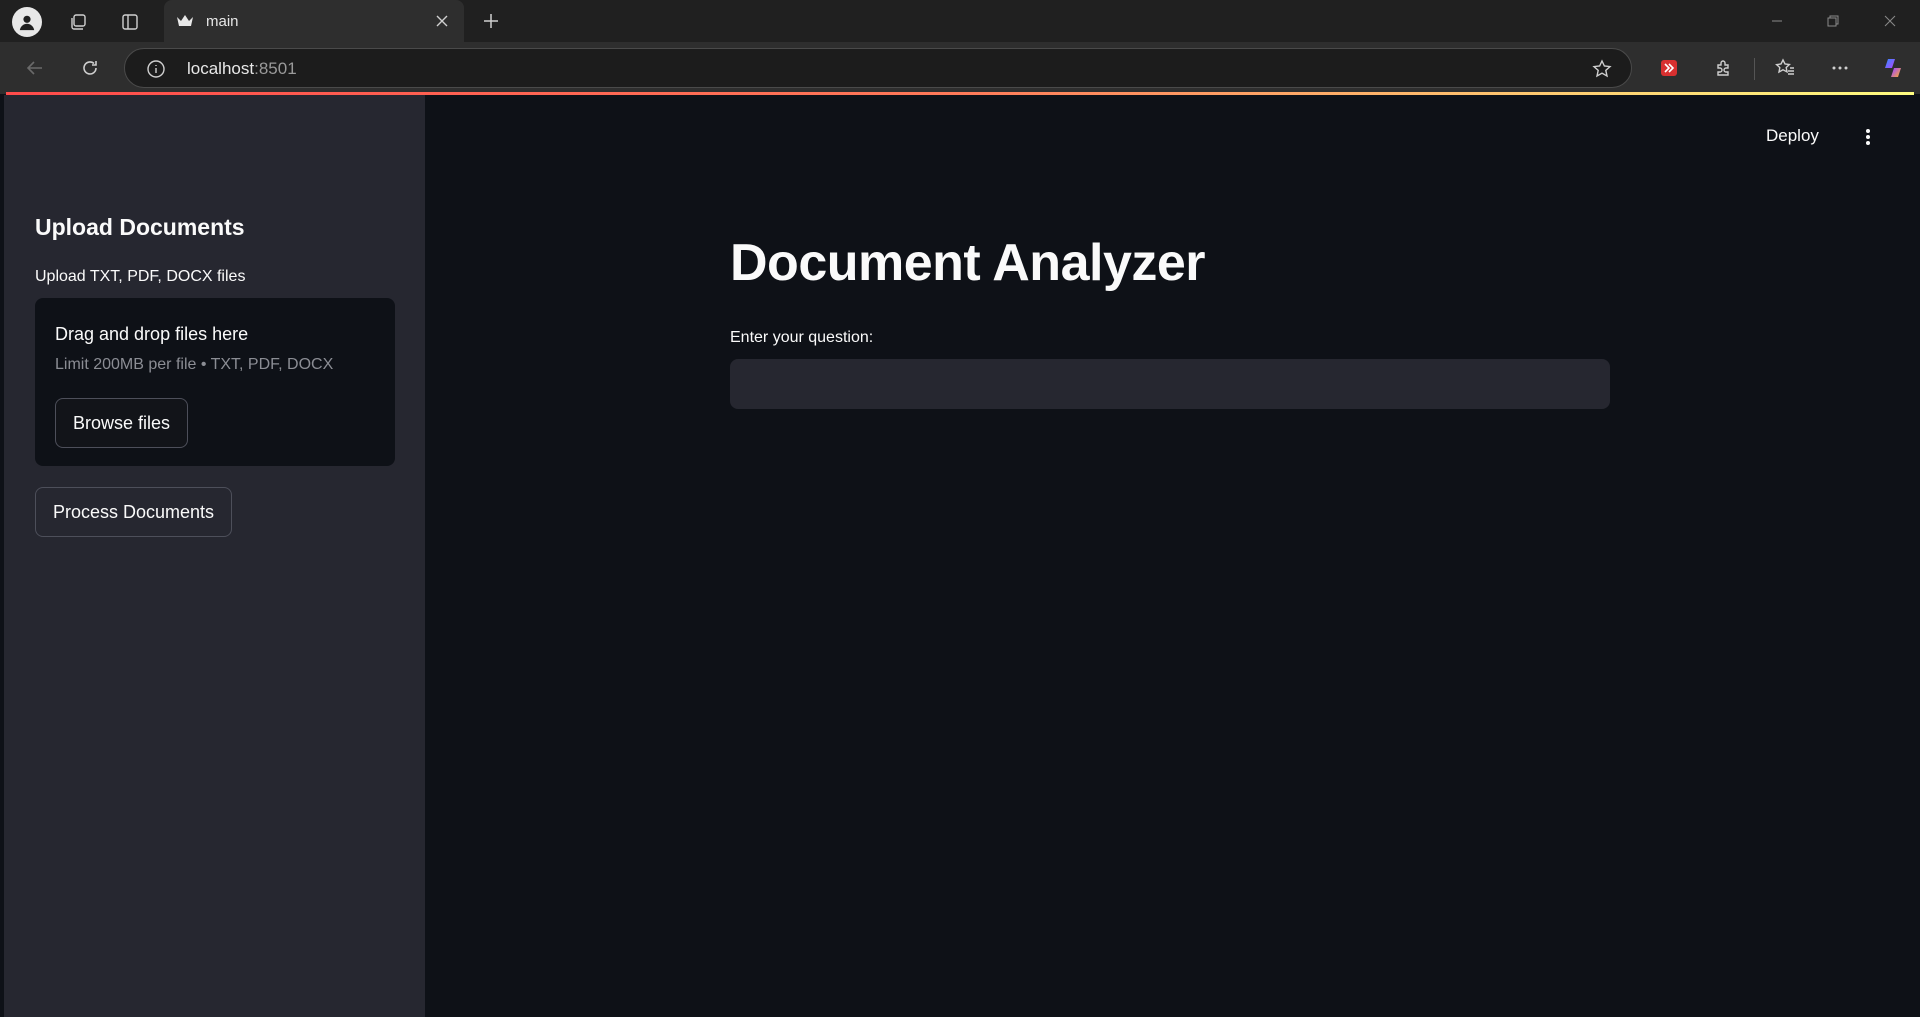 The width and height of the screenshot is (1920, 1017). Describe the element at coordinates (1893, 68) in the screenshot. I see `copilot-icon` at that location.